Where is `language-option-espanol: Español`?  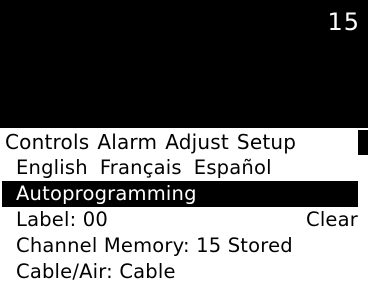
language-option-espanol: Español is located at coordinates (233, 168).